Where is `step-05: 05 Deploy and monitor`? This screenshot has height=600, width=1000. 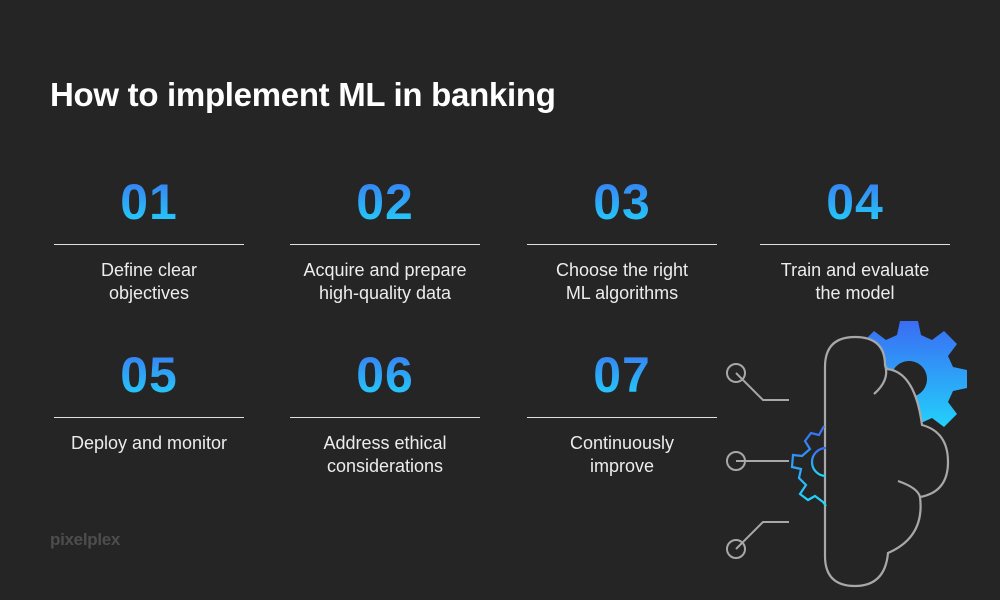
step-05: 05 Deploy and monitor is located at coordinates (149, 402).